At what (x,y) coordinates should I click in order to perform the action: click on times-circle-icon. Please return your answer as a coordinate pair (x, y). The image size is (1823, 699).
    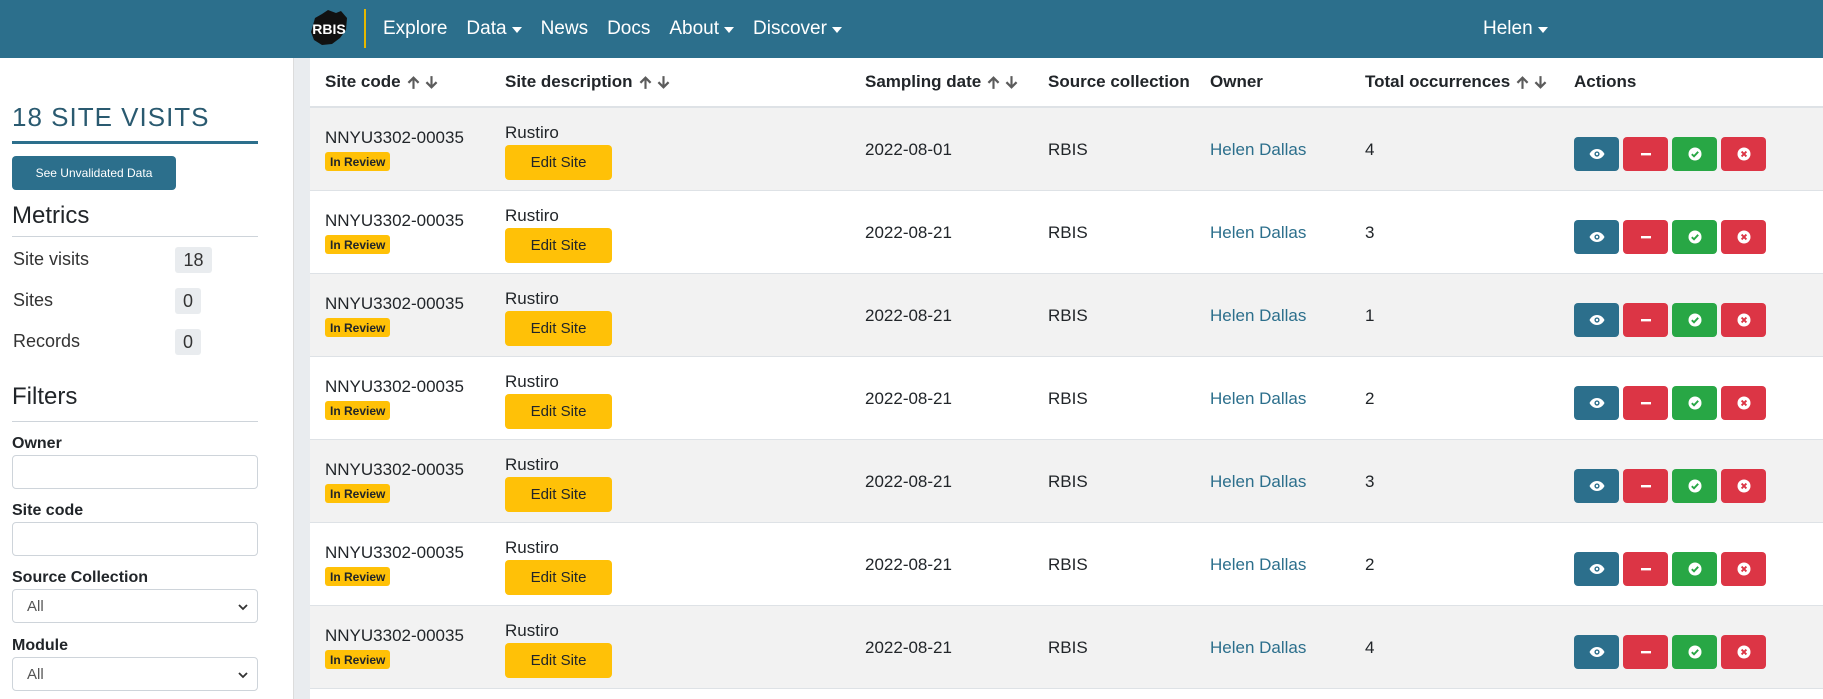
    Looking at the image, I should click on (1743, 652).